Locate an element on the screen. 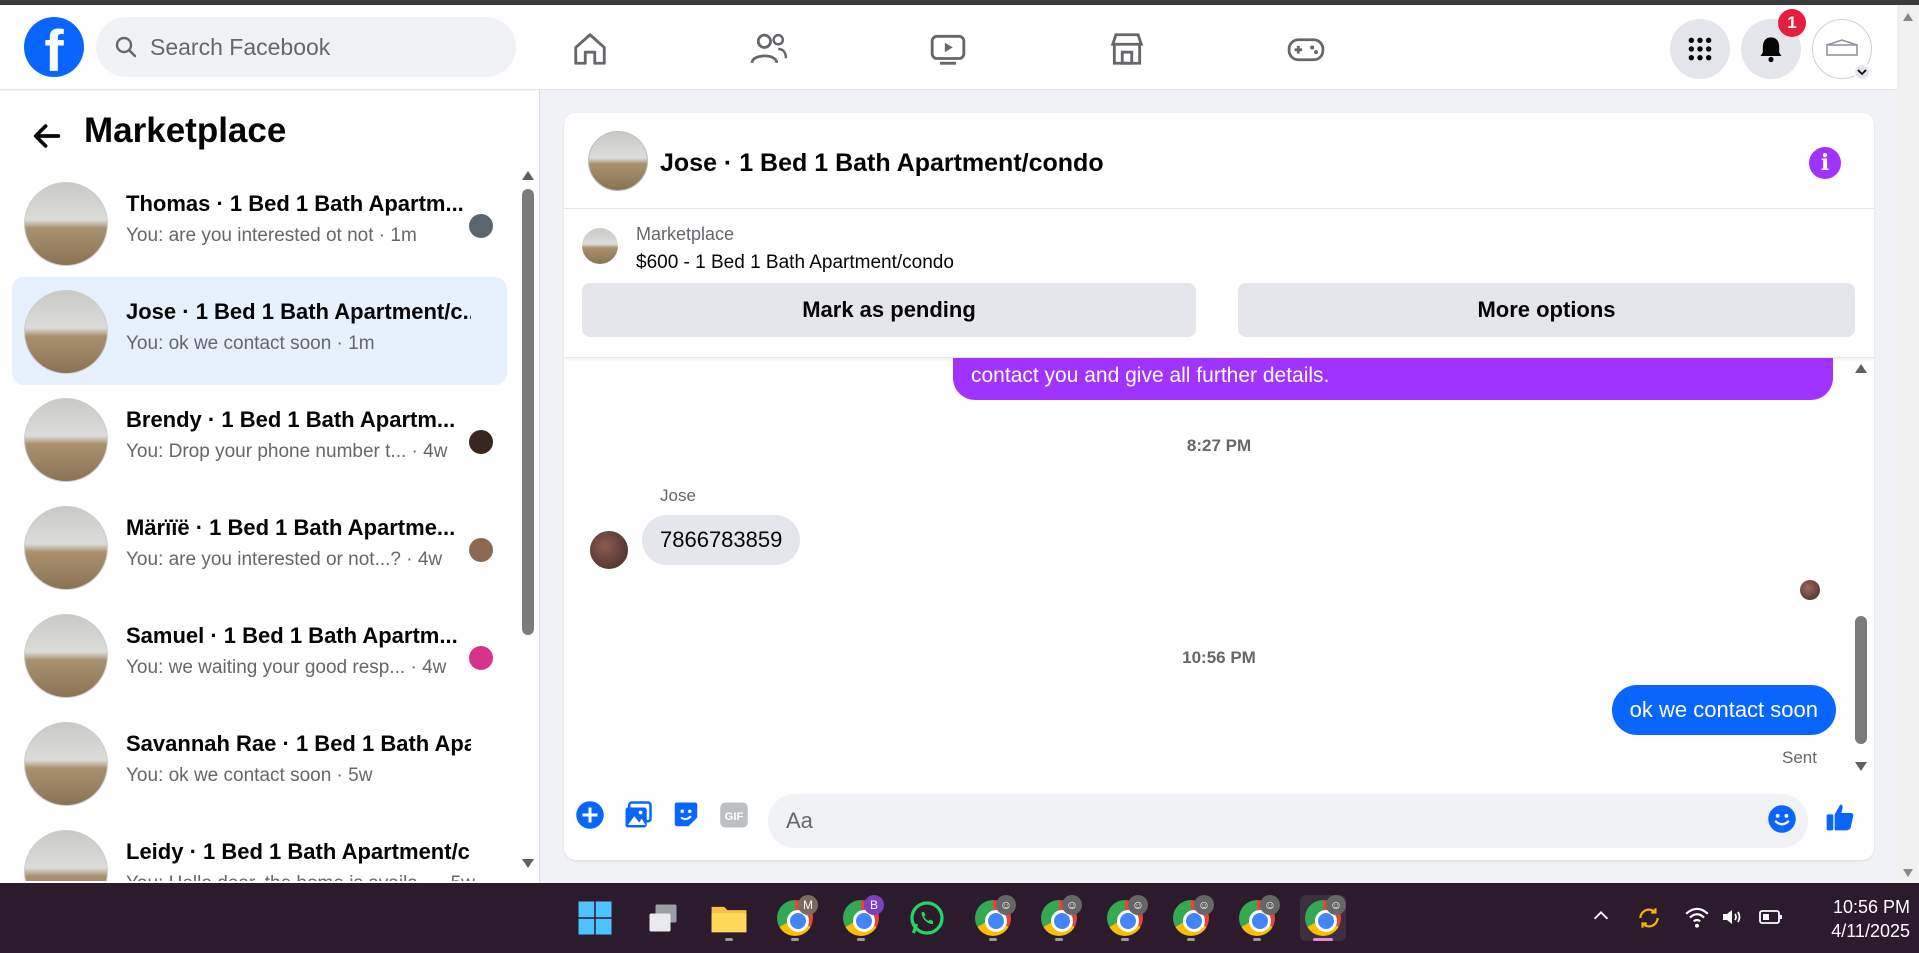 This screenshot has width=1919, height=953. volume-icon is located at coordinates (1732, 920).